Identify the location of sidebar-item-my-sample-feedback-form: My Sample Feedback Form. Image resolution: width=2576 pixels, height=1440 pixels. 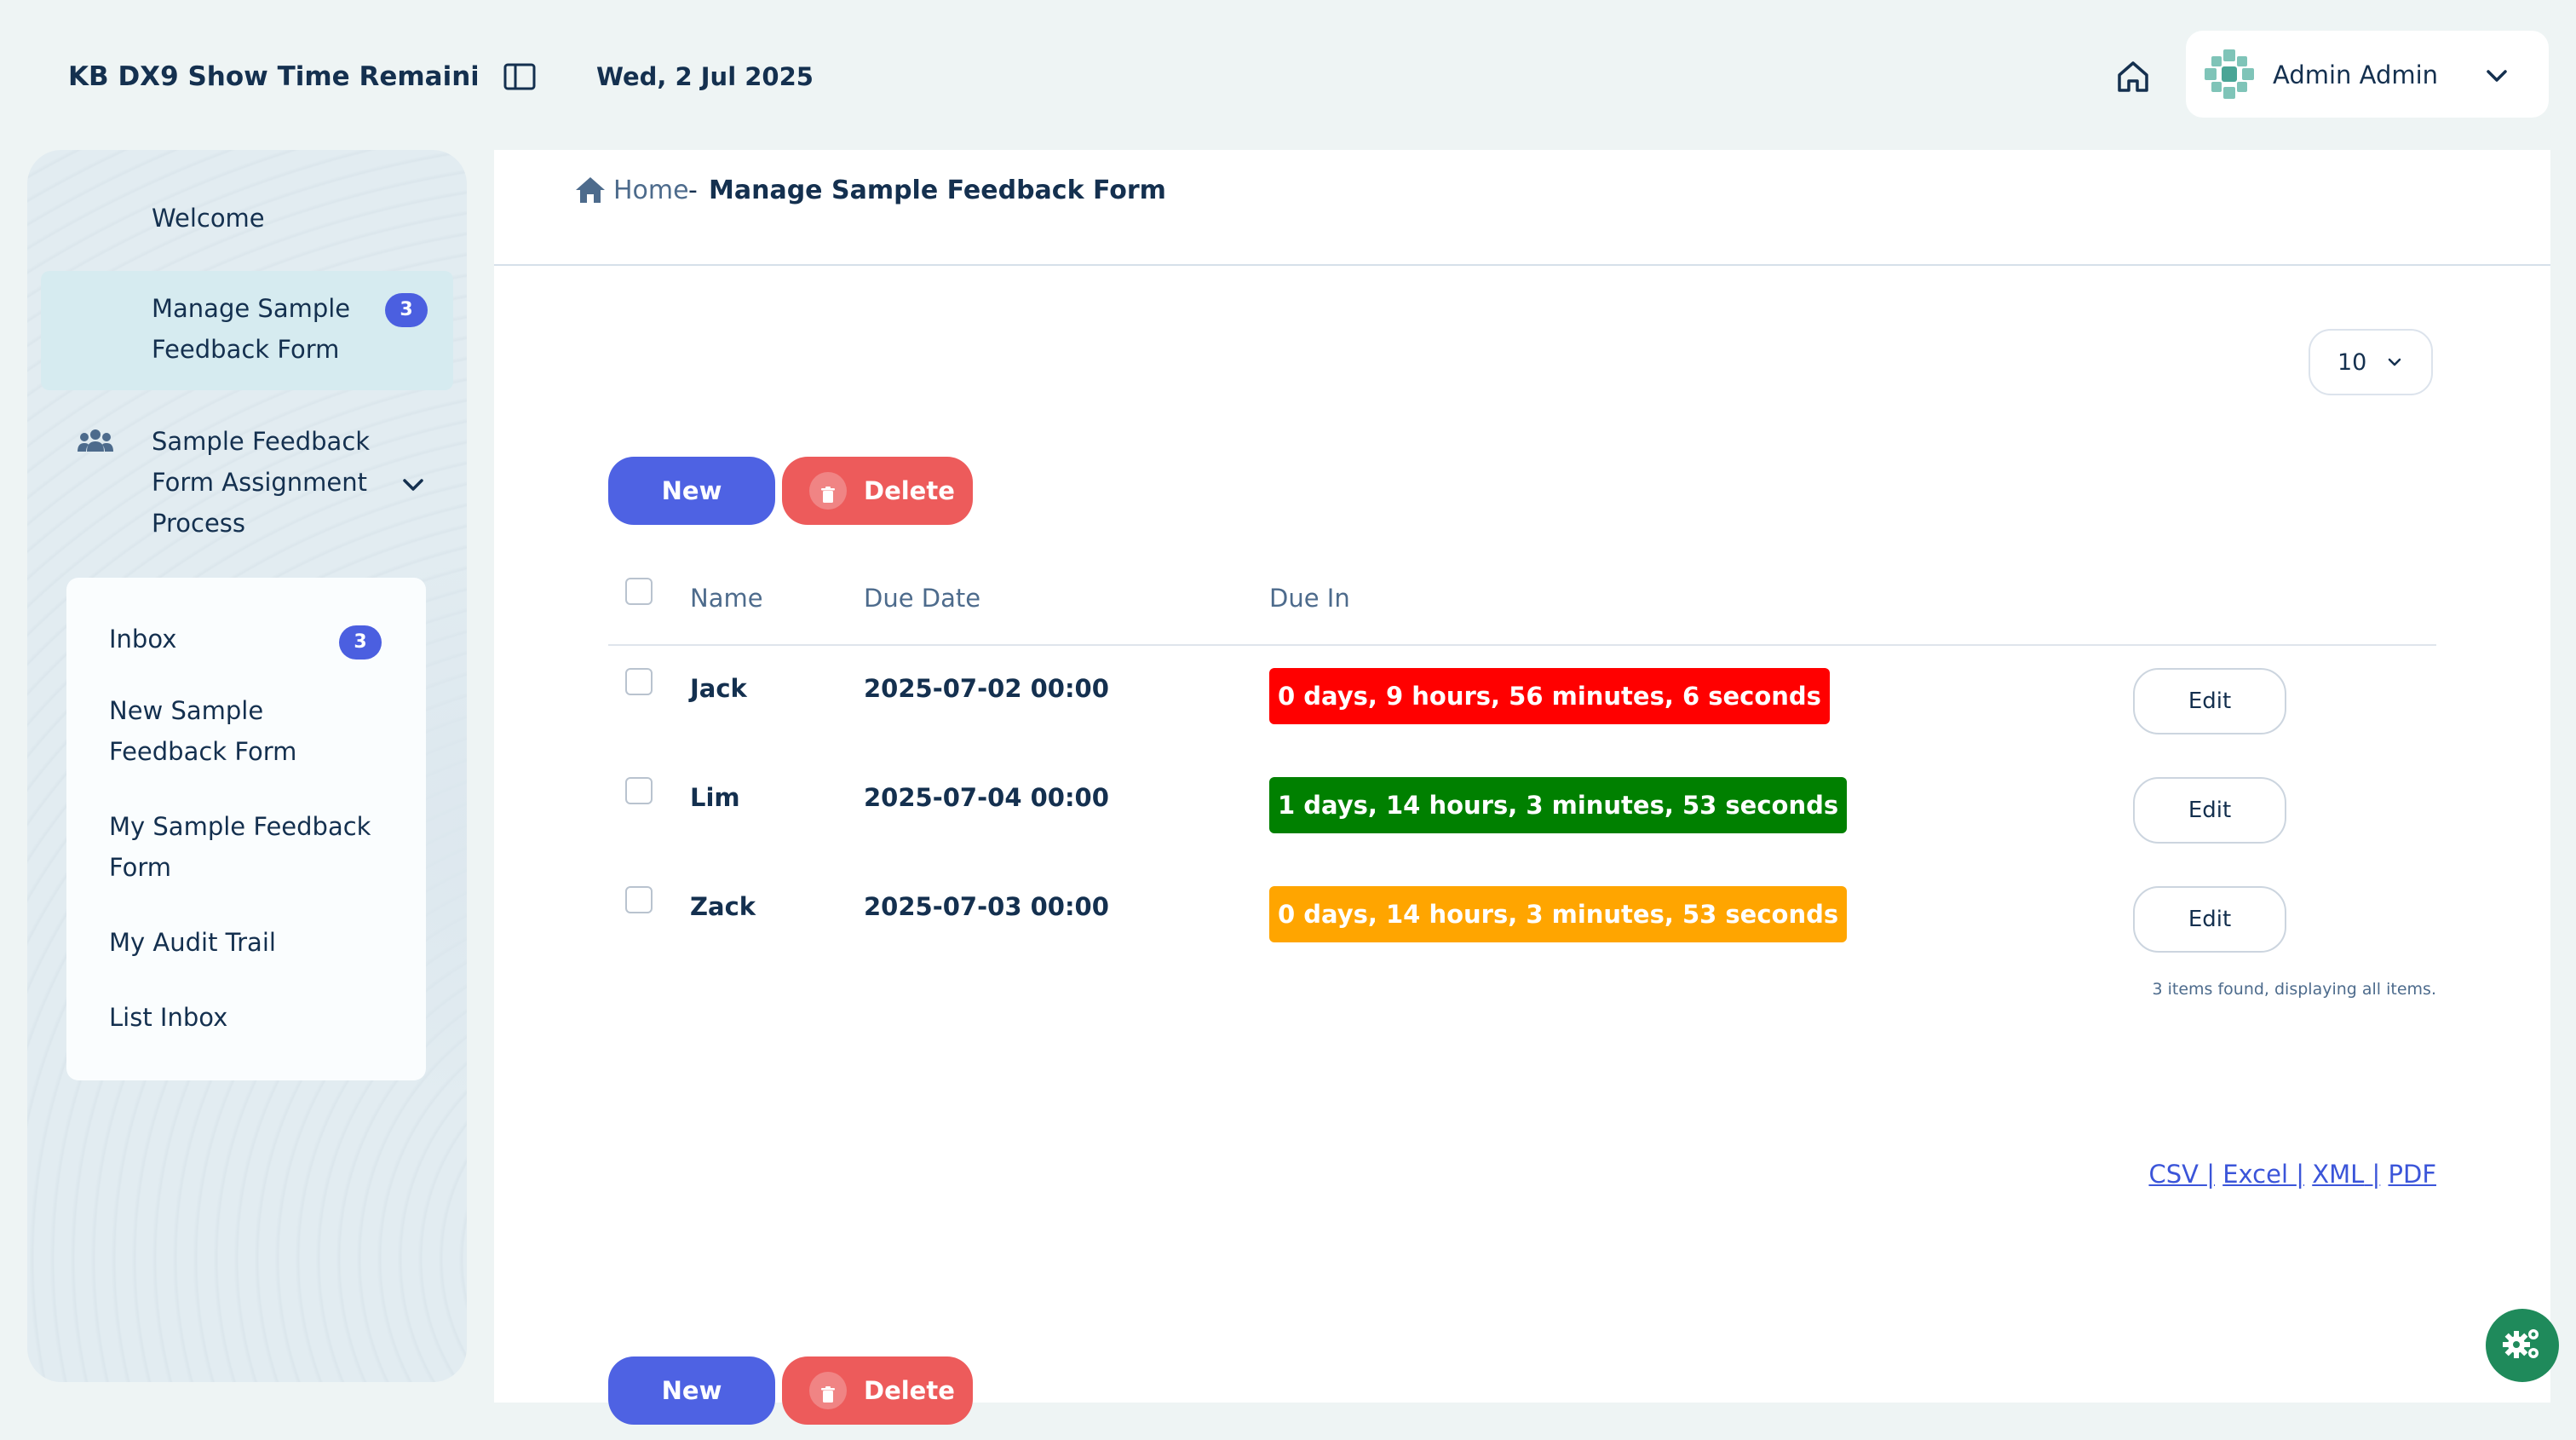
(240, 847).